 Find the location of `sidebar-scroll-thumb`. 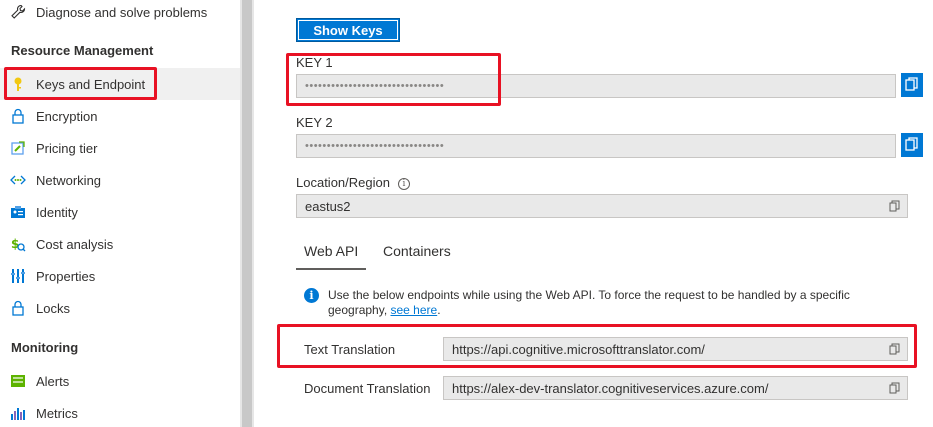

sidebar-scroll-thumb is located at coordinates (247, 213).